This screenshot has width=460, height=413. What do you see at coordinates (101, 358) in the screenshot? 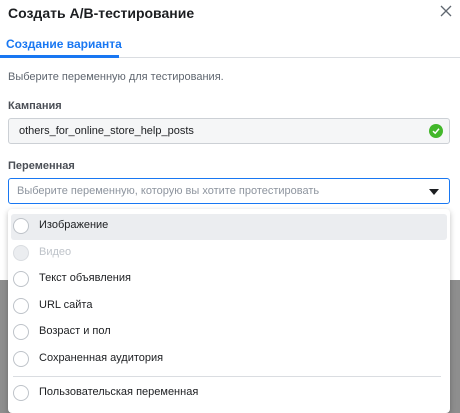
I see `option-label: Сохраненная аудитория` at bounding box center [101, 358].